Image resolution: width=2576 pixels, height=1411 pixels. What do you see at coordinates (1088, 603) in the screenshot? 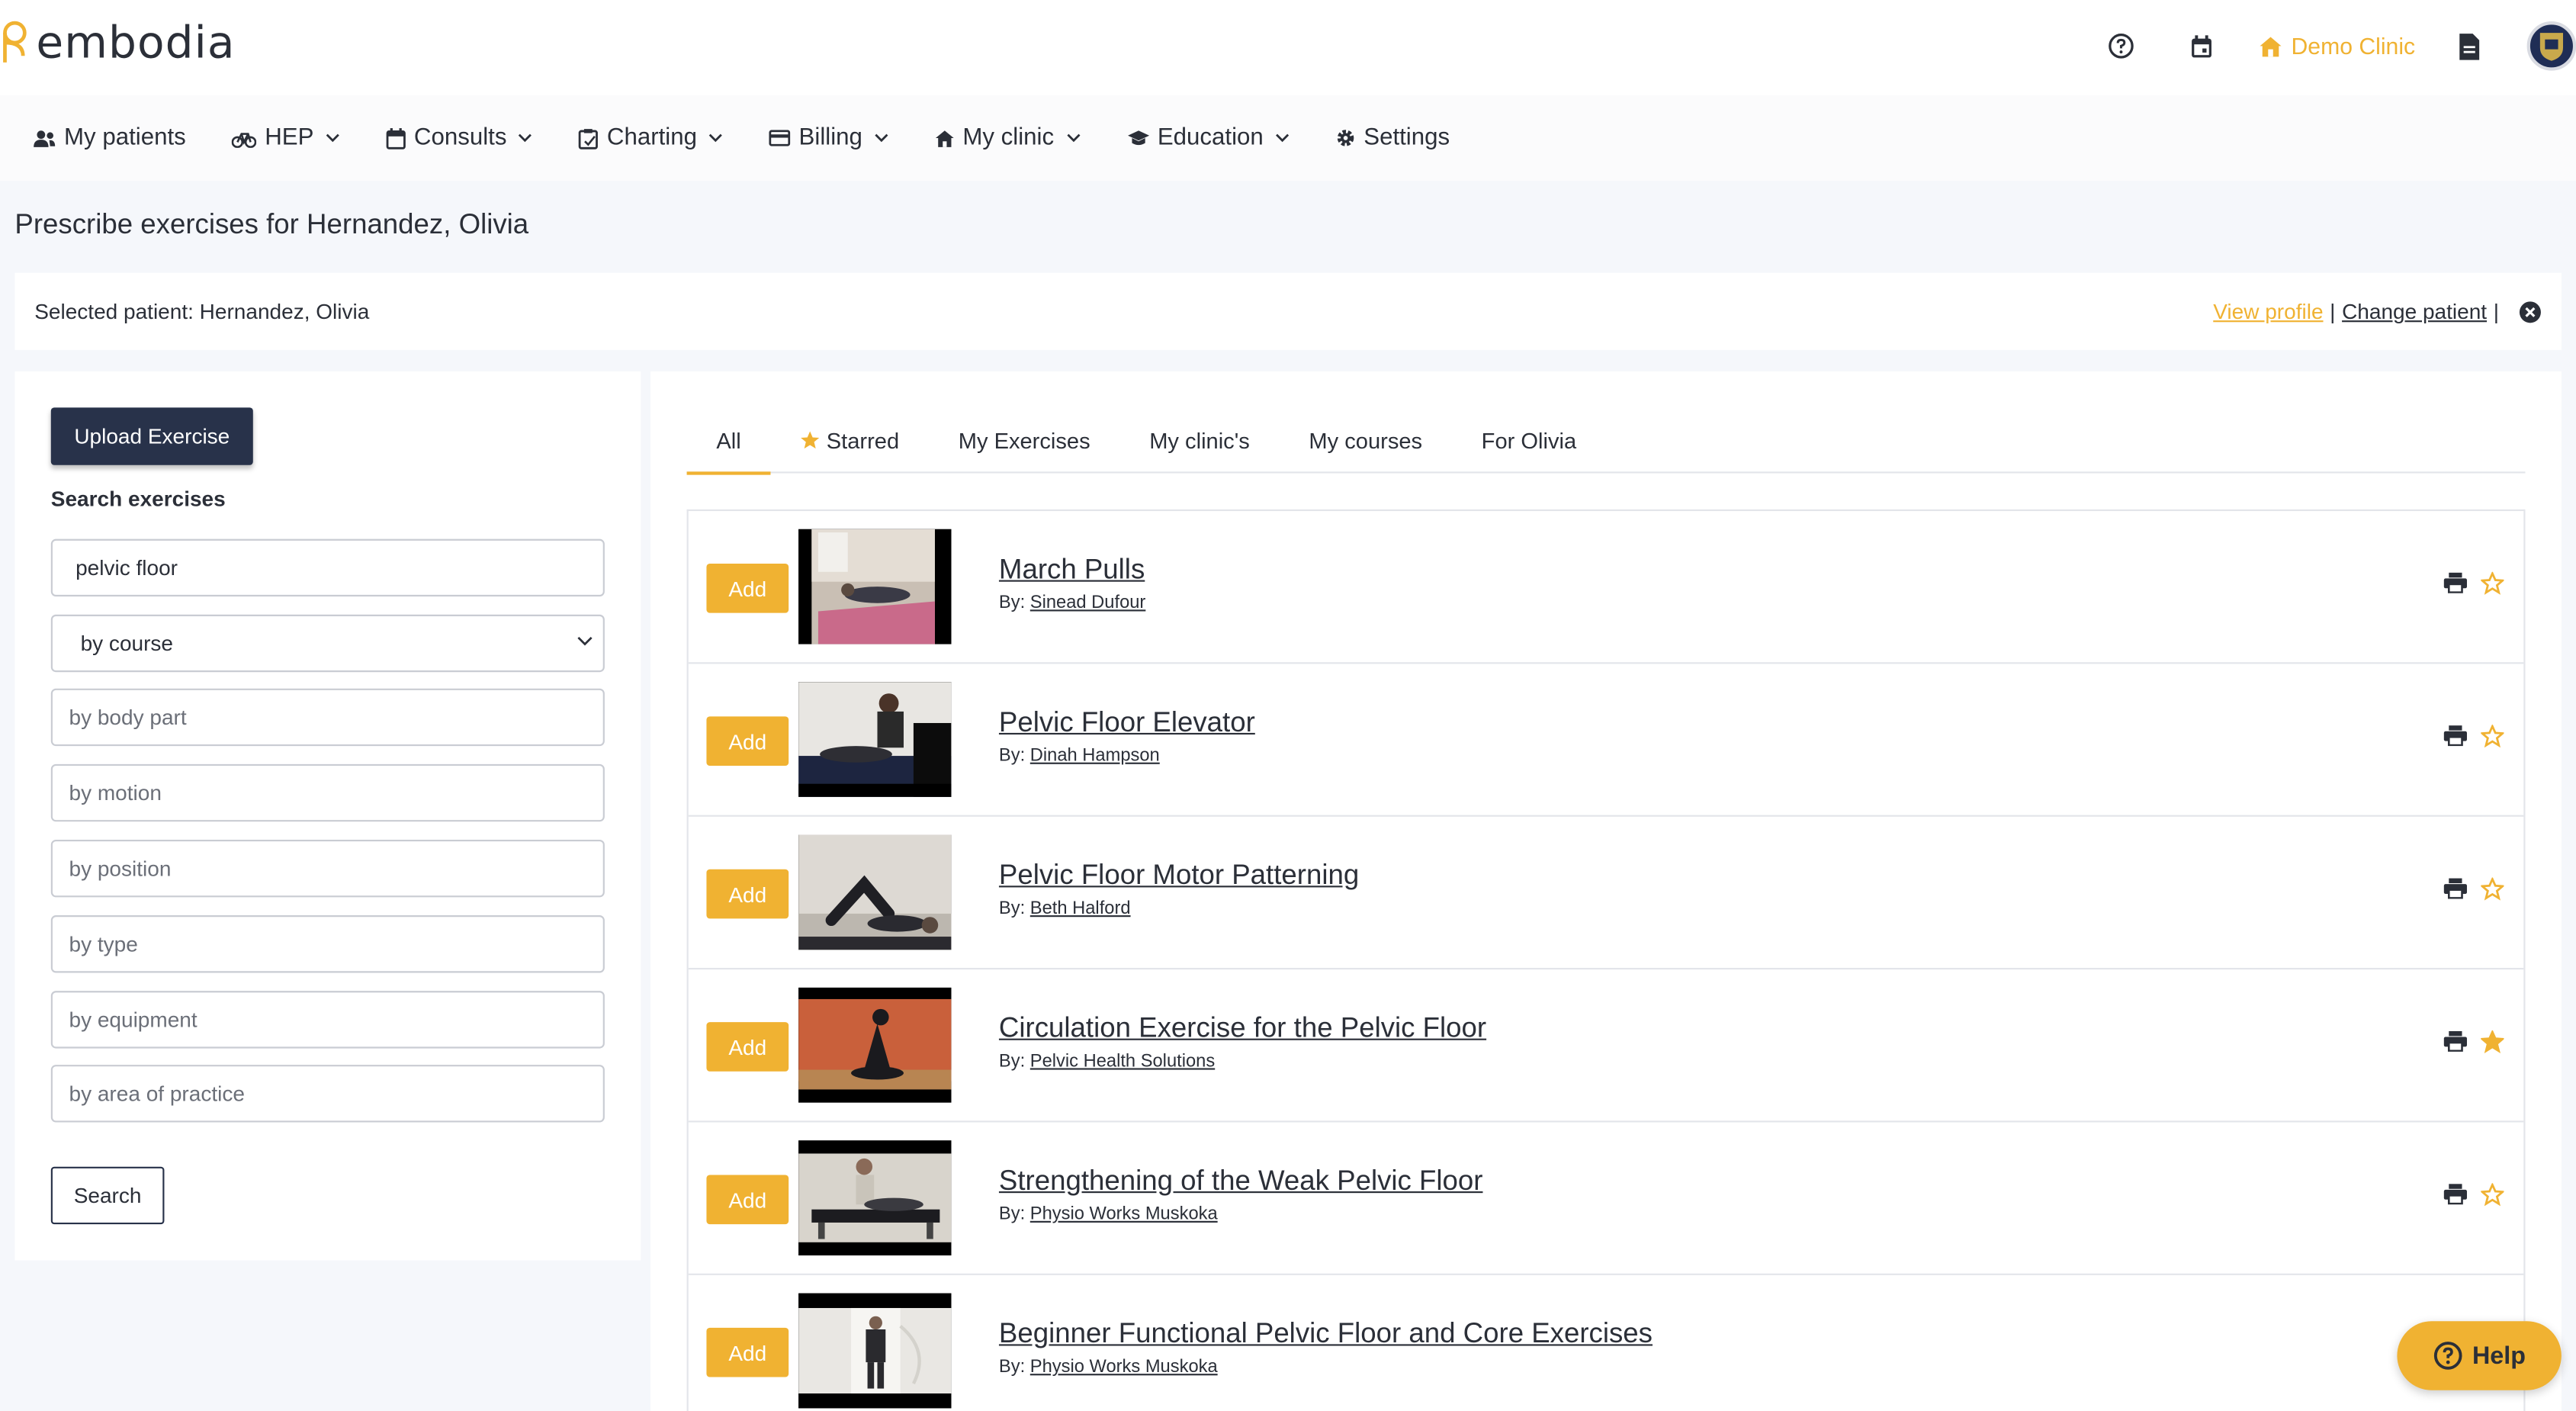
I see `author-link: Sinead Dufour` at bounding box center [1088, 603].